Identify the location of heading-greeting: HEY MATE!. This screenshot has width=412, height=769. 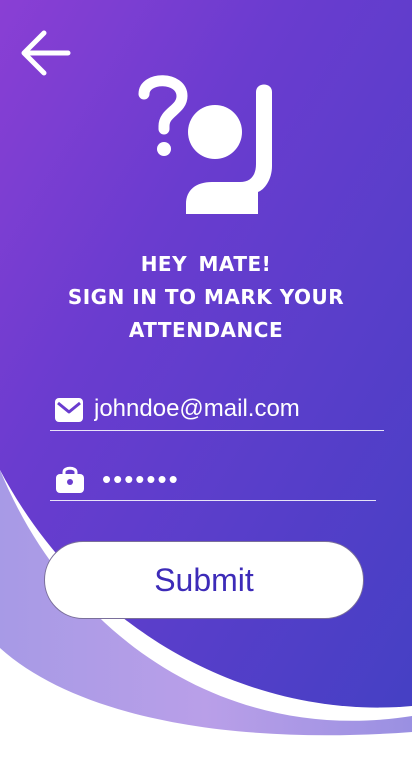
(206, 264).